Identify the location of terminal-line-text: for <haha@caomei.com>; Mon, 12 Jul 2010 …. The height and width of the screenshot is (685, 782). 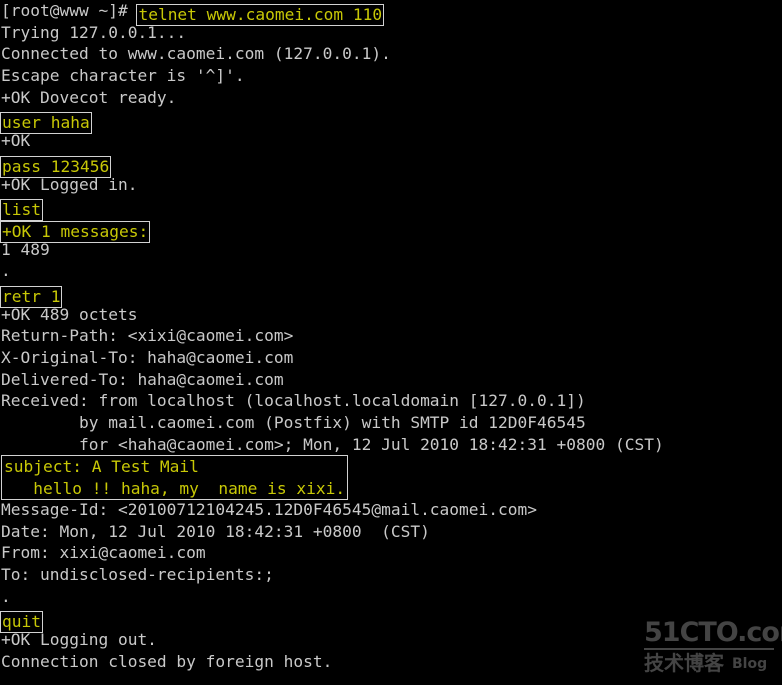
(332, 444).